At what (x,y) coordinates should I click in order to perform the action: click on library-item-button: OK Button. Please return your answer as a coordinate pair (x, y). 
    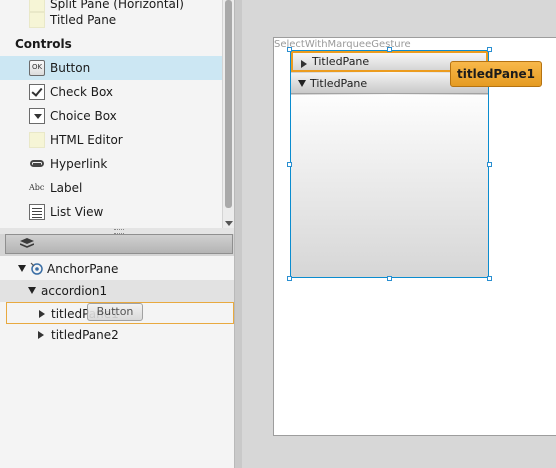
    Looking at the image, I should click on (111, 68).